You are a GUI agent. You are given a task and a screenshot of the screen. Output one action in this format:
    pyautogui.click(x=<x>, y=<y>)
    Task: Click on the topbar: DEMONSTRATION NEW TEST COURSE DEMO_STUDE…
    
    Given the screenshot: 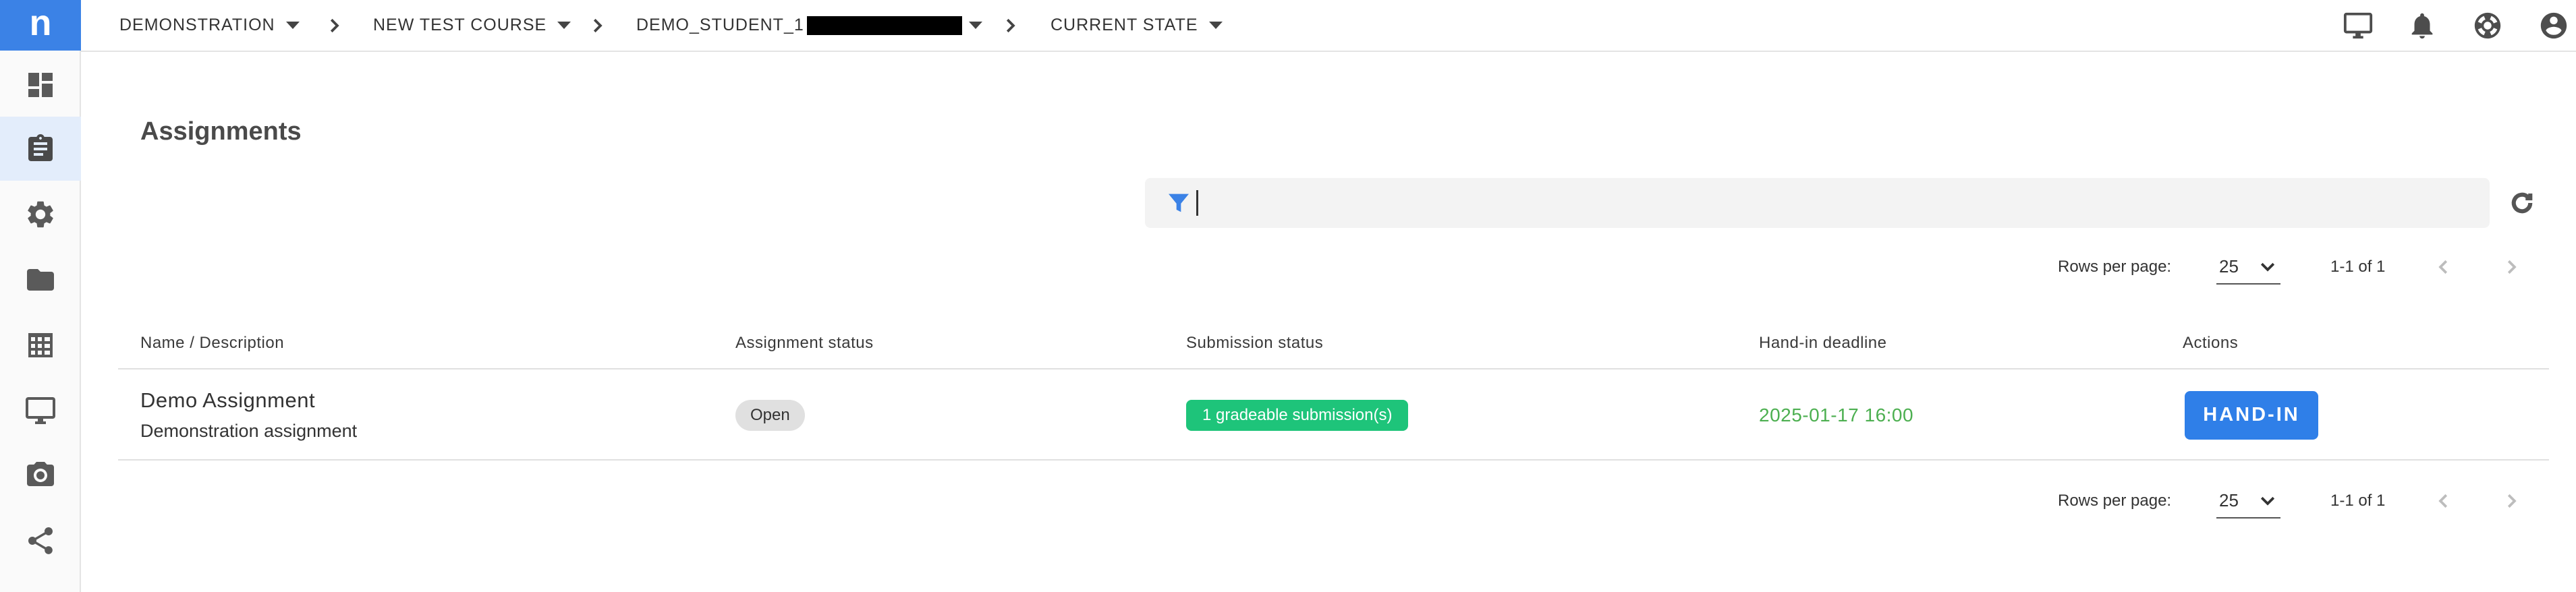 What is the action you would take?
    pyautogui.click(x=1328, y=26)
    